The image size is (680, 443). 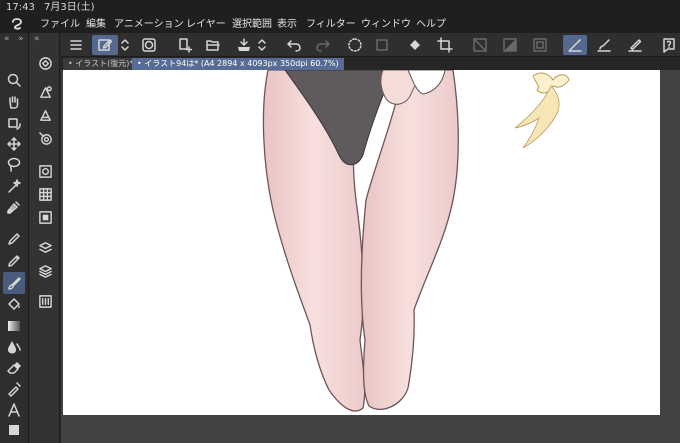 I want to click on timeline-icon, so click(x=45, y=301).